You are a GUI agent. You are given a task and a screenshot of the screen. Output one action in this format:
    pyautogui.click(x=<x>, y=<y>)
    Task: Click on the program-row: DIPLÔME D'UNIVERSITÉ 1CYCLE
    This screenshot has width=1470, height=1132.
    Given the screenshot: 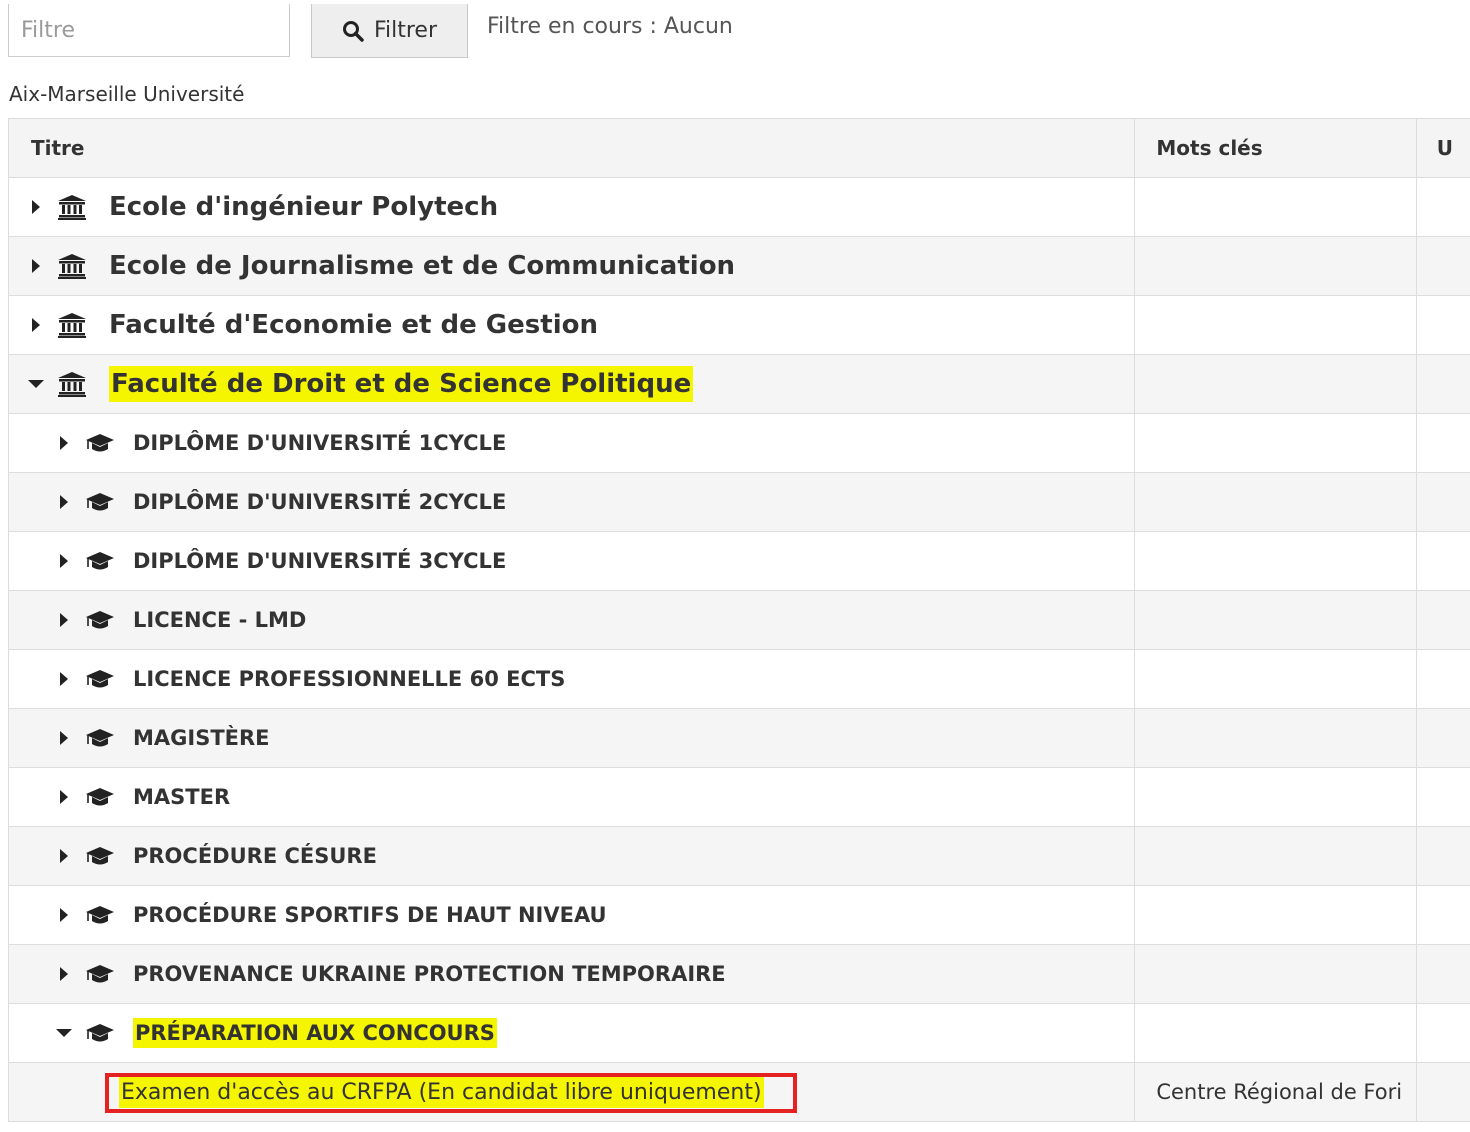 What is the action you would take?
    pyautogui.click(x=739, y=443)
    